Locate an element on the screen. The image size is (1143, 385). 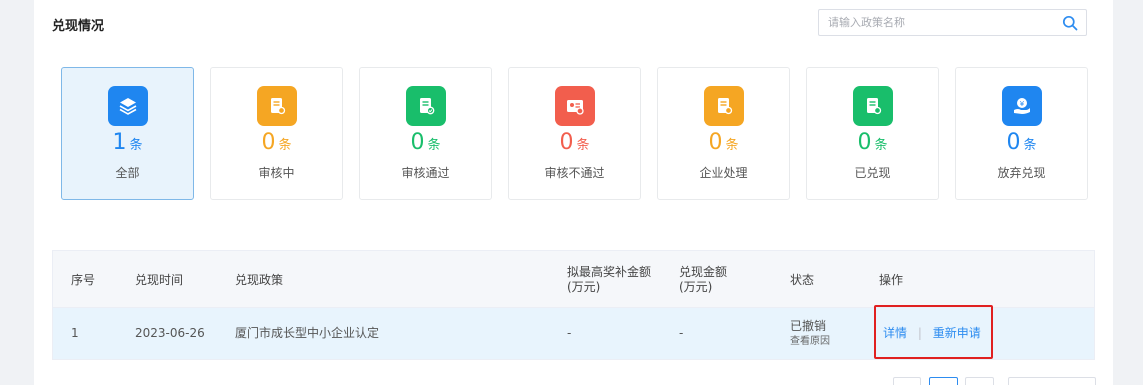
header-action: 操作 is located at coordinates (891, 280).